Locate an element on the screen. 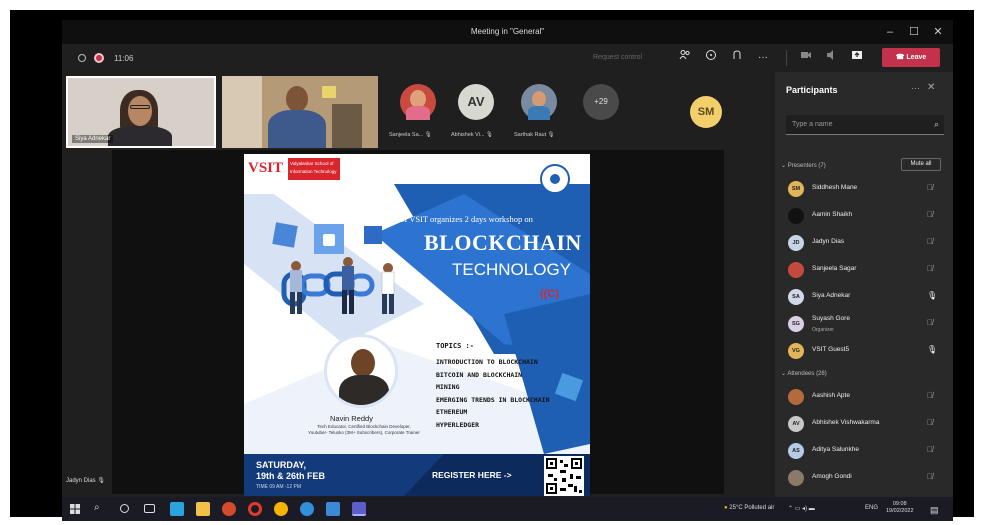  leave-button: ☎ Leave is located at coordinates (911, 57).